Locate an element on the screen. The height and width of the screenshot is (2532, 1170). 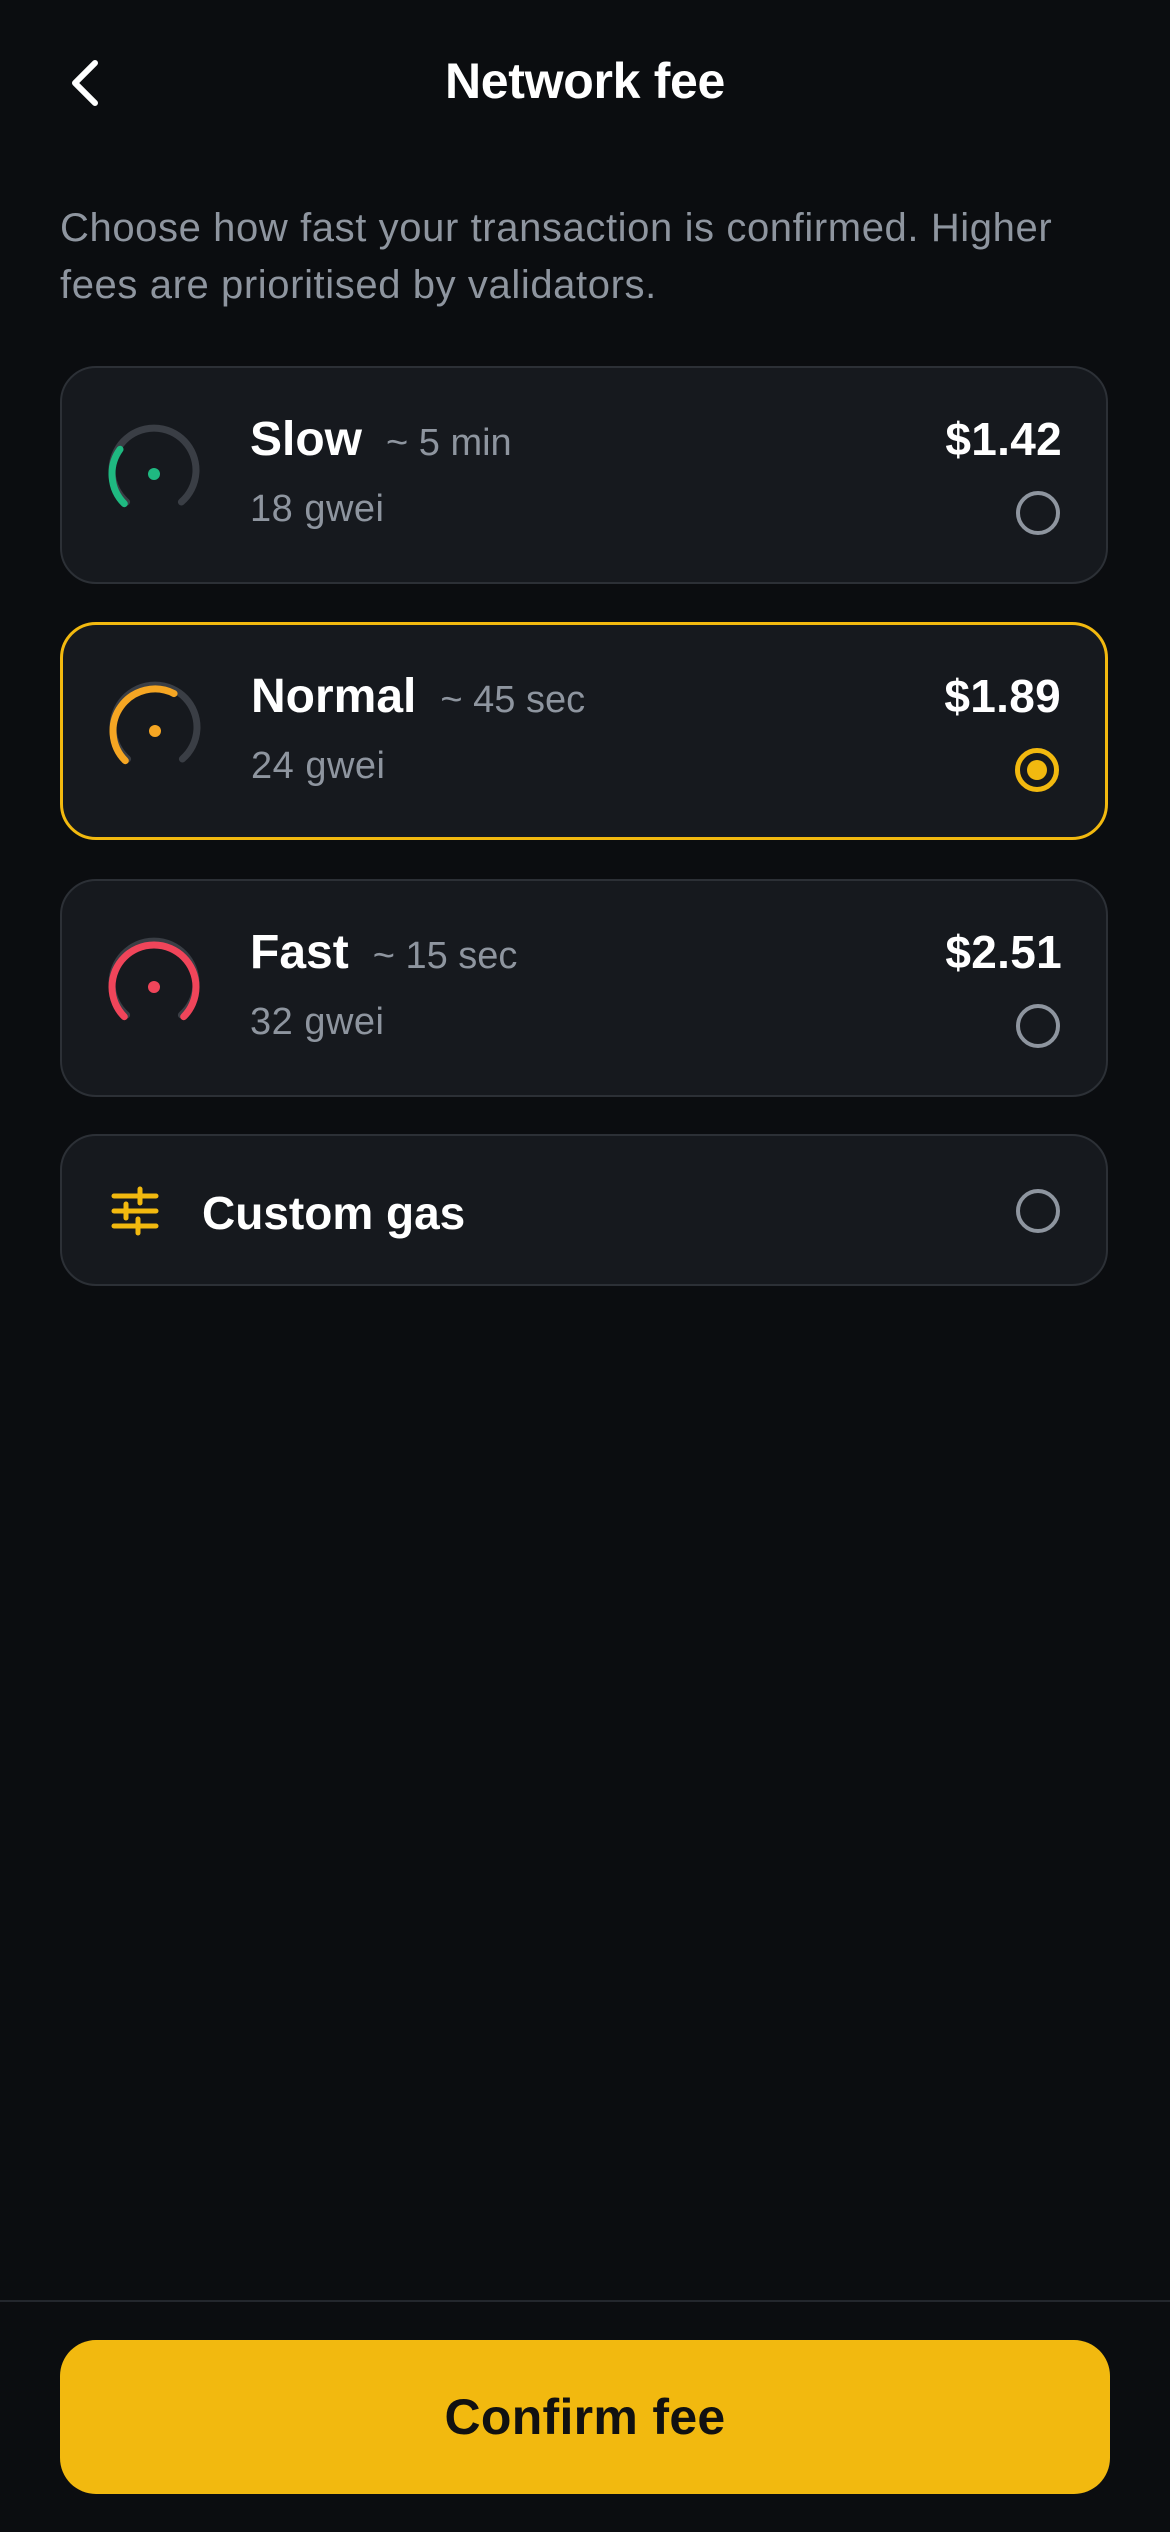
option-gwei: 32 gwei is located at coordinates (317, 1022).